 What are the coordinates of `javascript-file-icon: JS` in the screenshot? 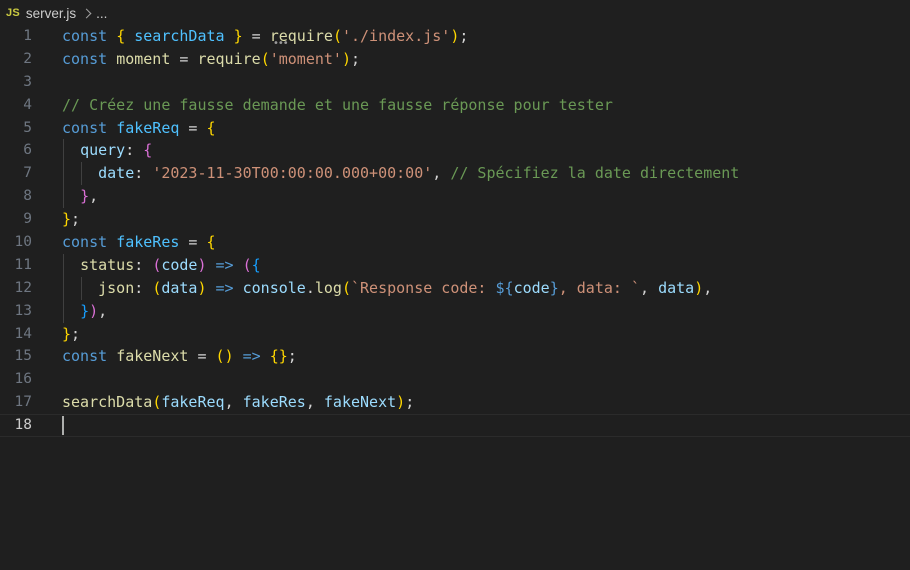 It's located at (13, 13).